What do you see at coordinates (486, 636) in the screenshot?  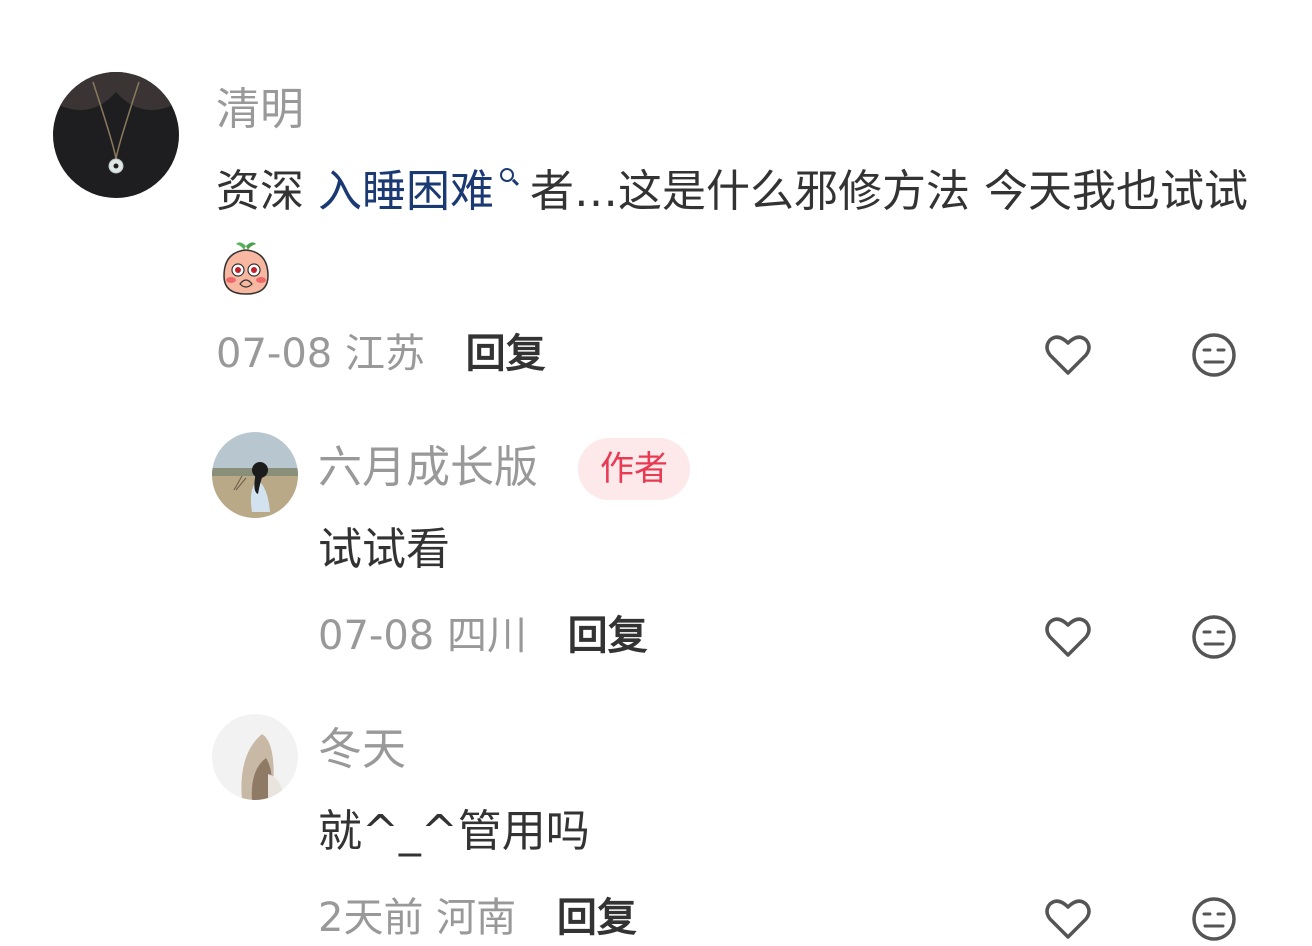 I see `comment-location: 四川` at bounding box center [486, 636].